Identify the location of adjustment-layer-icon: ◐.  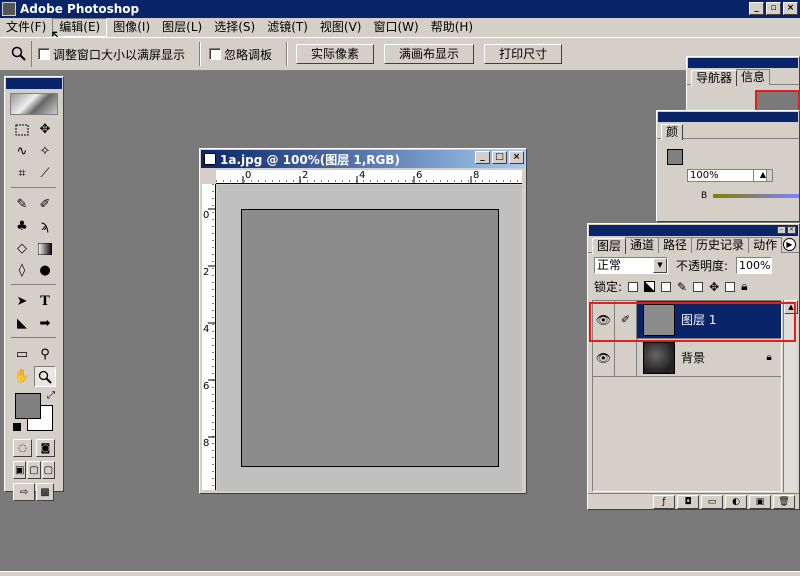
(736, 501).